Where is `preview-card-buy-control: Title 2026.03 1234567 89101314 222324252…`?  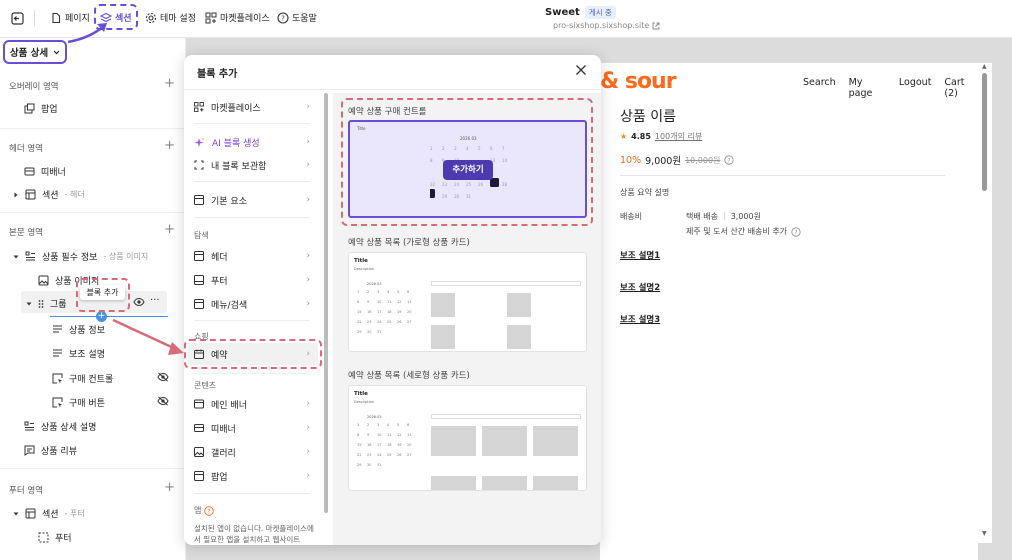
preview-card-buy-control: Title 2026.03 1234567 89101314 222324252… is located at coordinates (467, 169).